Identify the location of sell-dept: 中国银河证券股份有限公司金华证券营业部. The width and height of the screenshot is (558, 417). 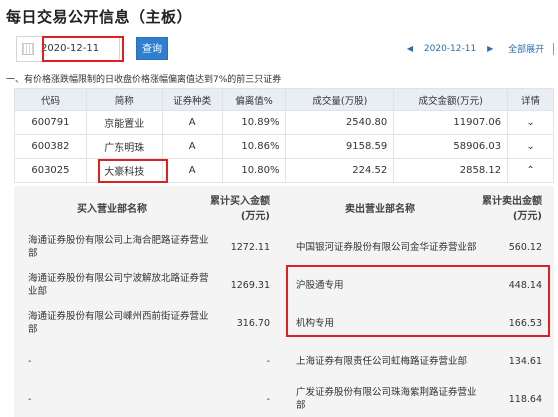
(386, 247).